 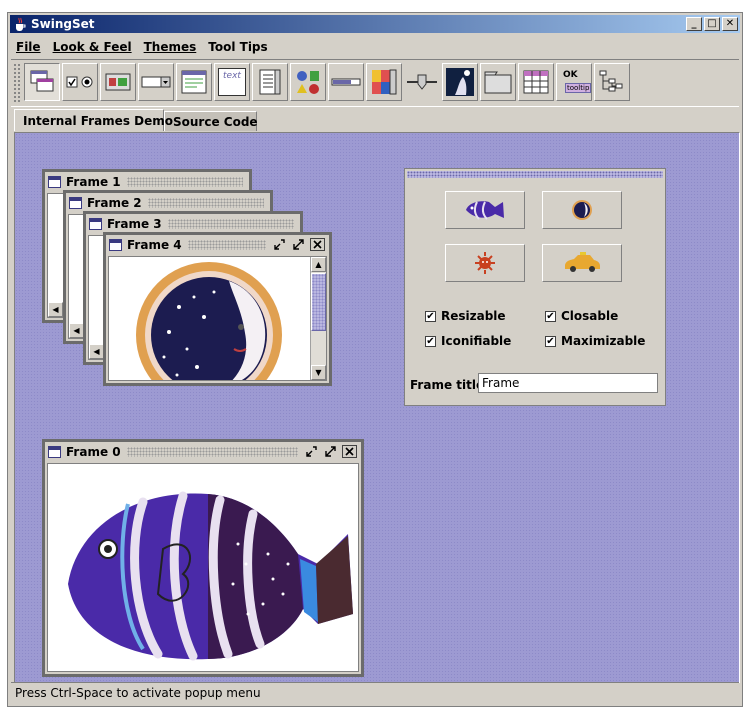 I want to click on slider-icon, so click(x=422, y=82).